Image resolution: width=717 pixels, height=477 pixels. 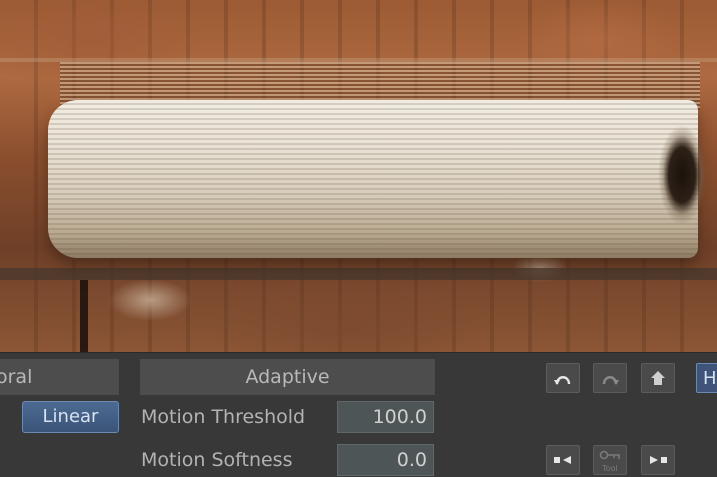 I want to click on home-icon, so click(x=658, y=378).